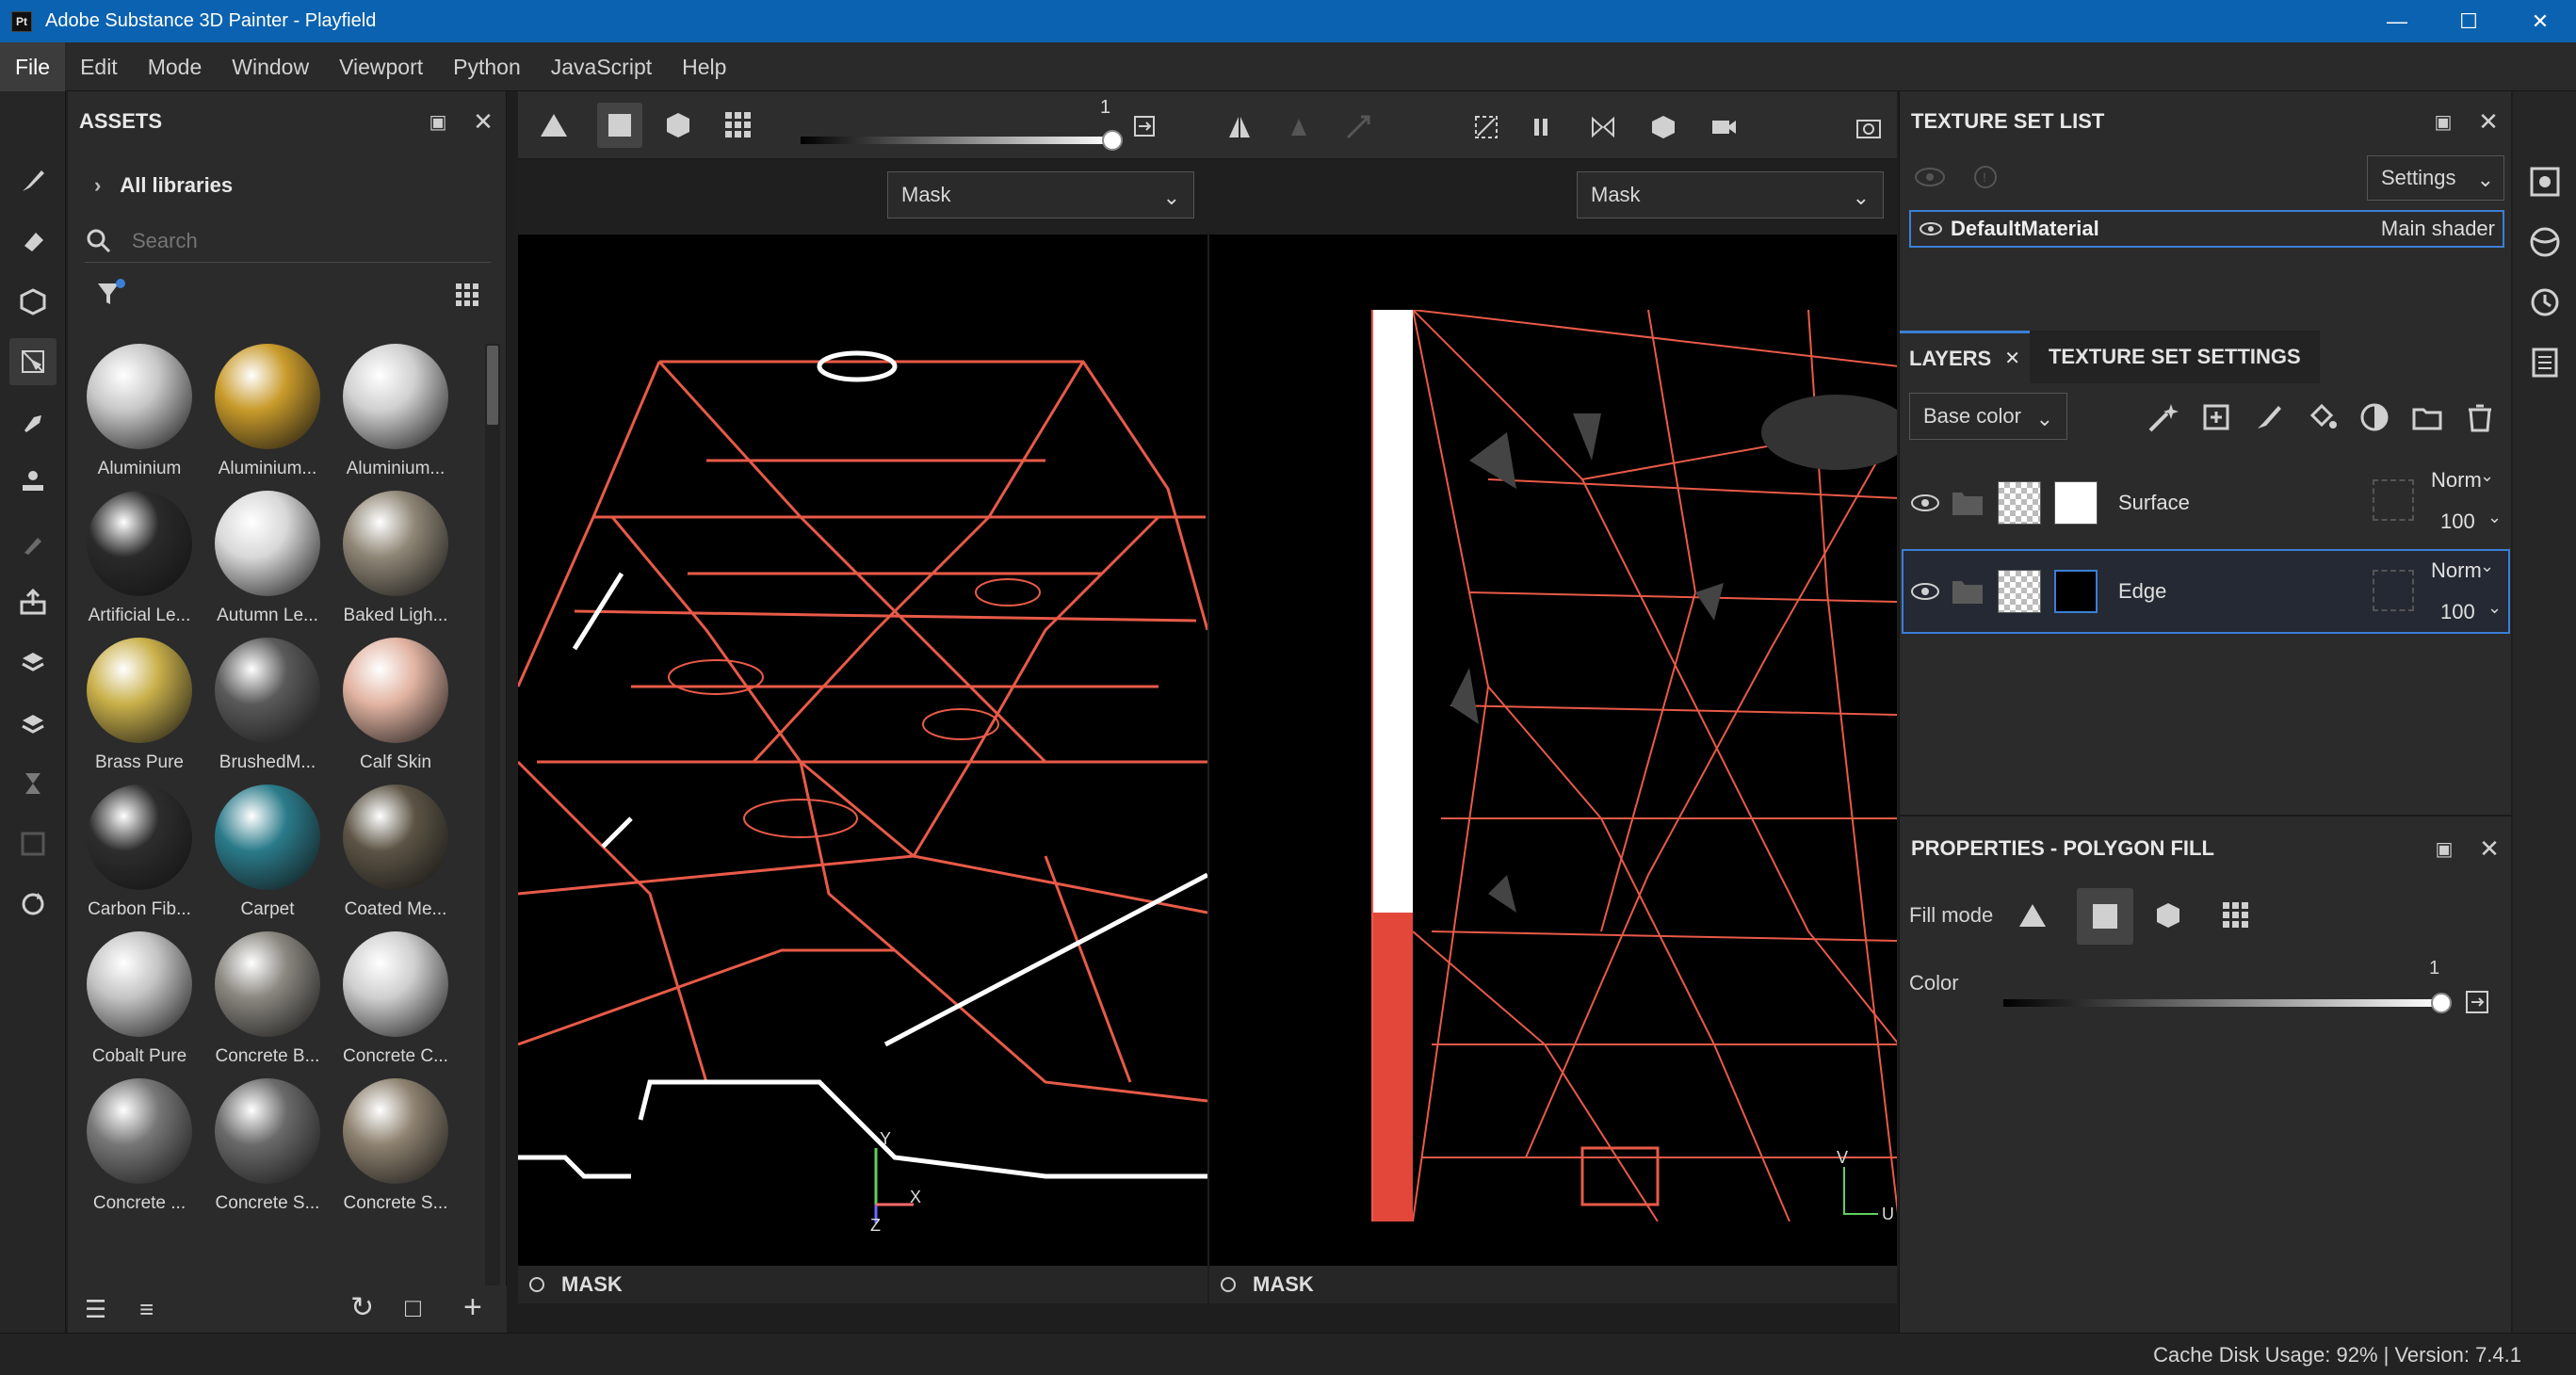 The image size is (2576, 1375). Describe the element at coordinates (33, 421) in the screenshot. I see `smudge-icon` at that location.